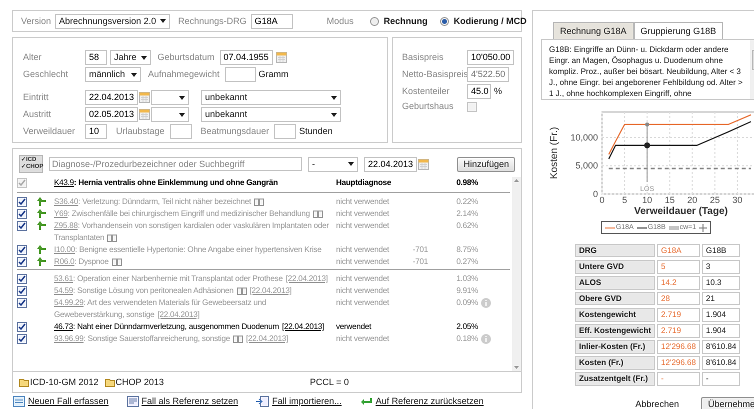 The height and width of the screenshot is (409, 754). I want to click on unit-label: Stunden, so click(316, 131).